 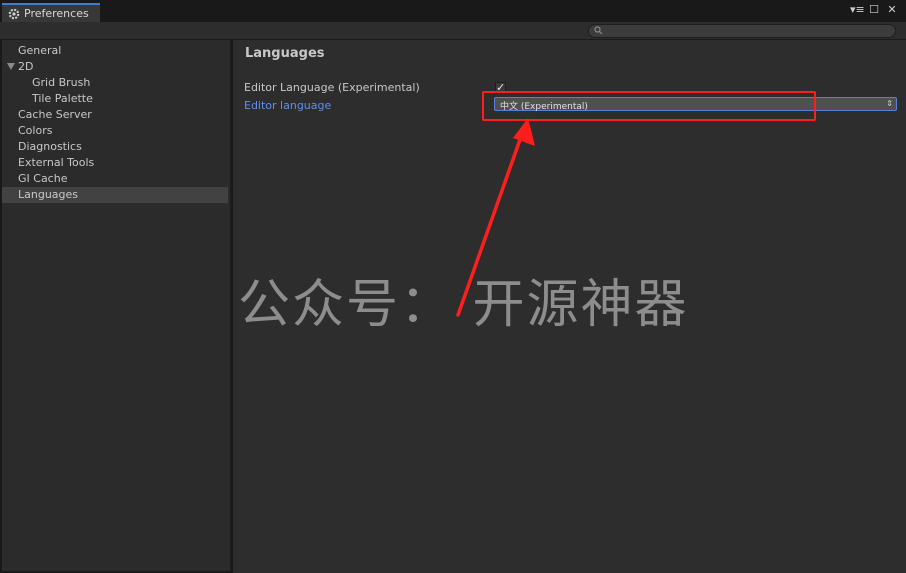 What do you see at coordinates (857, 10) in the screenshot?
I see `menu-icon: ▾≡` at bounding box center [857, 10].